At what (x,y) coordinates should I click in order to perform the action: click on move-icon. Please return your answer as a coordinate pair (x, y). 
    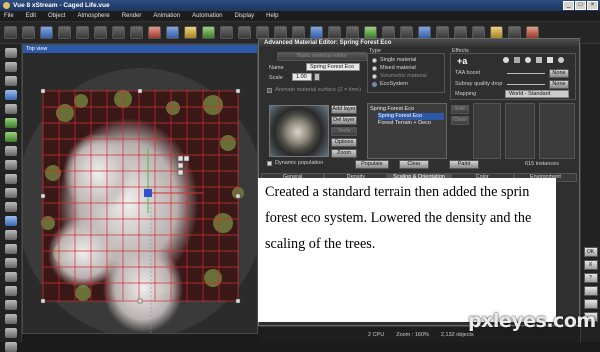
    Looking at the image, I should click on (244, 32).